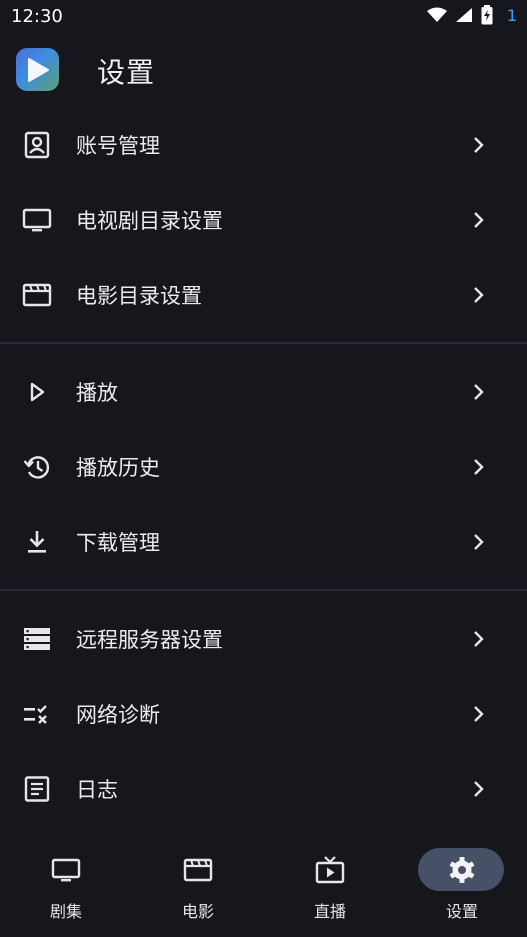 This screenshot has height=937, width=527. What do you see at coordinates (330, 870) in the screenshot?
I see `live-tv-icon` at bounding box center [330, 870].